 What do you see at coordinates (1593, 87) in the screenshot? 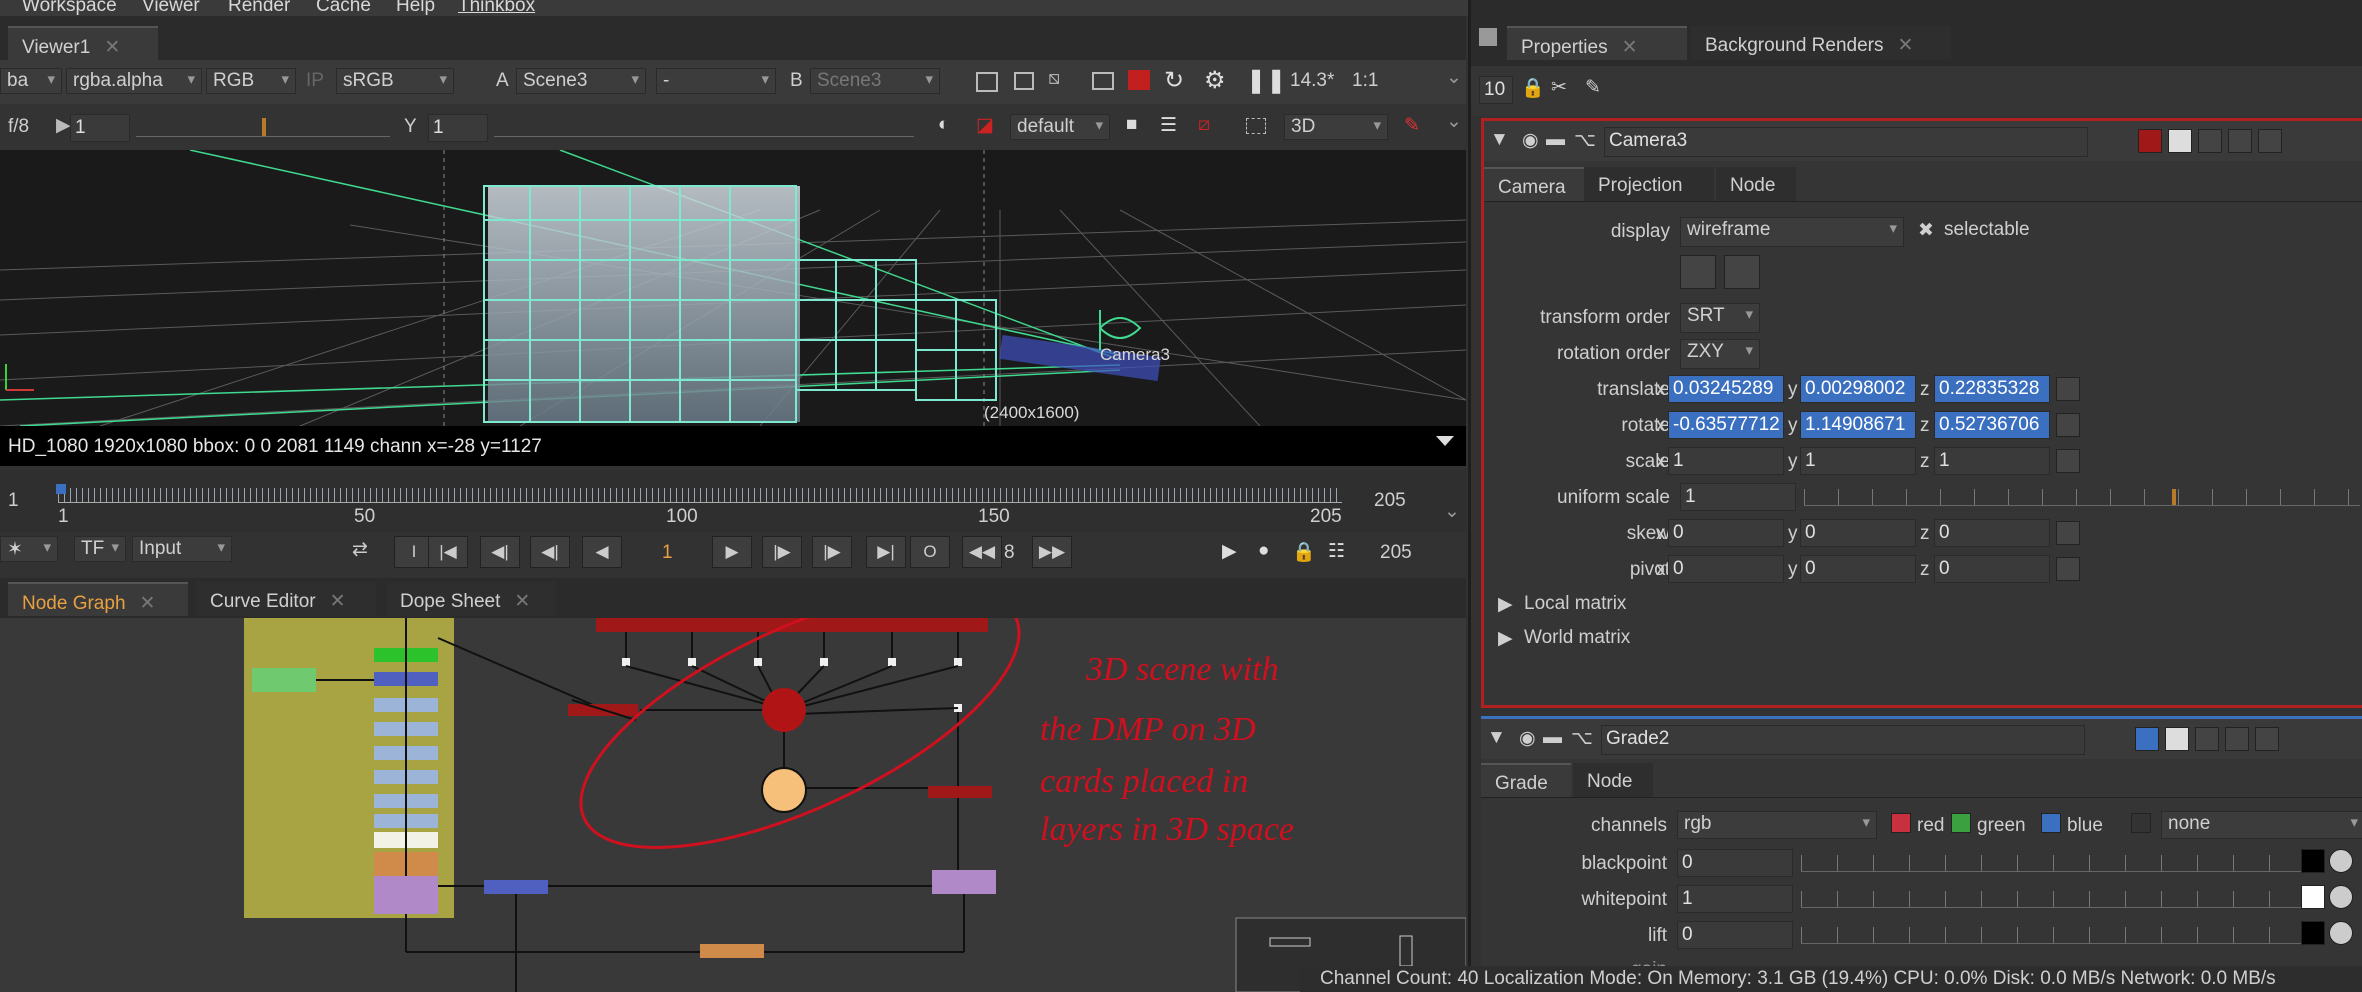
I see `pencil-icon: ✎` at bounding box center [1593, 87].